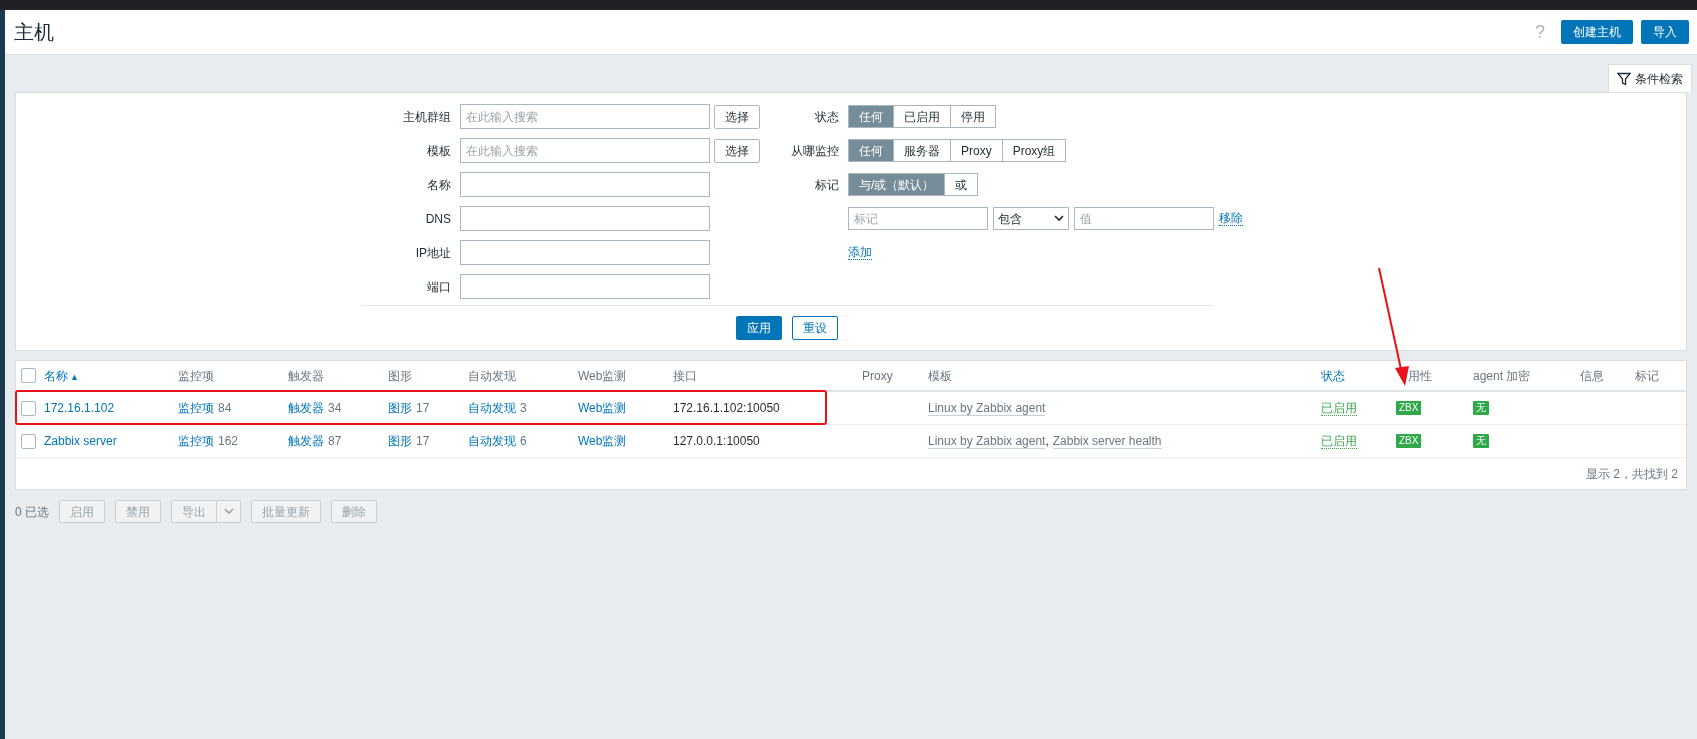 The width and height of the screenshot is (1697, 739). Describe the element at coordinates (1420, 376) in the screenshot. I see `column-header: 用性` at that location.